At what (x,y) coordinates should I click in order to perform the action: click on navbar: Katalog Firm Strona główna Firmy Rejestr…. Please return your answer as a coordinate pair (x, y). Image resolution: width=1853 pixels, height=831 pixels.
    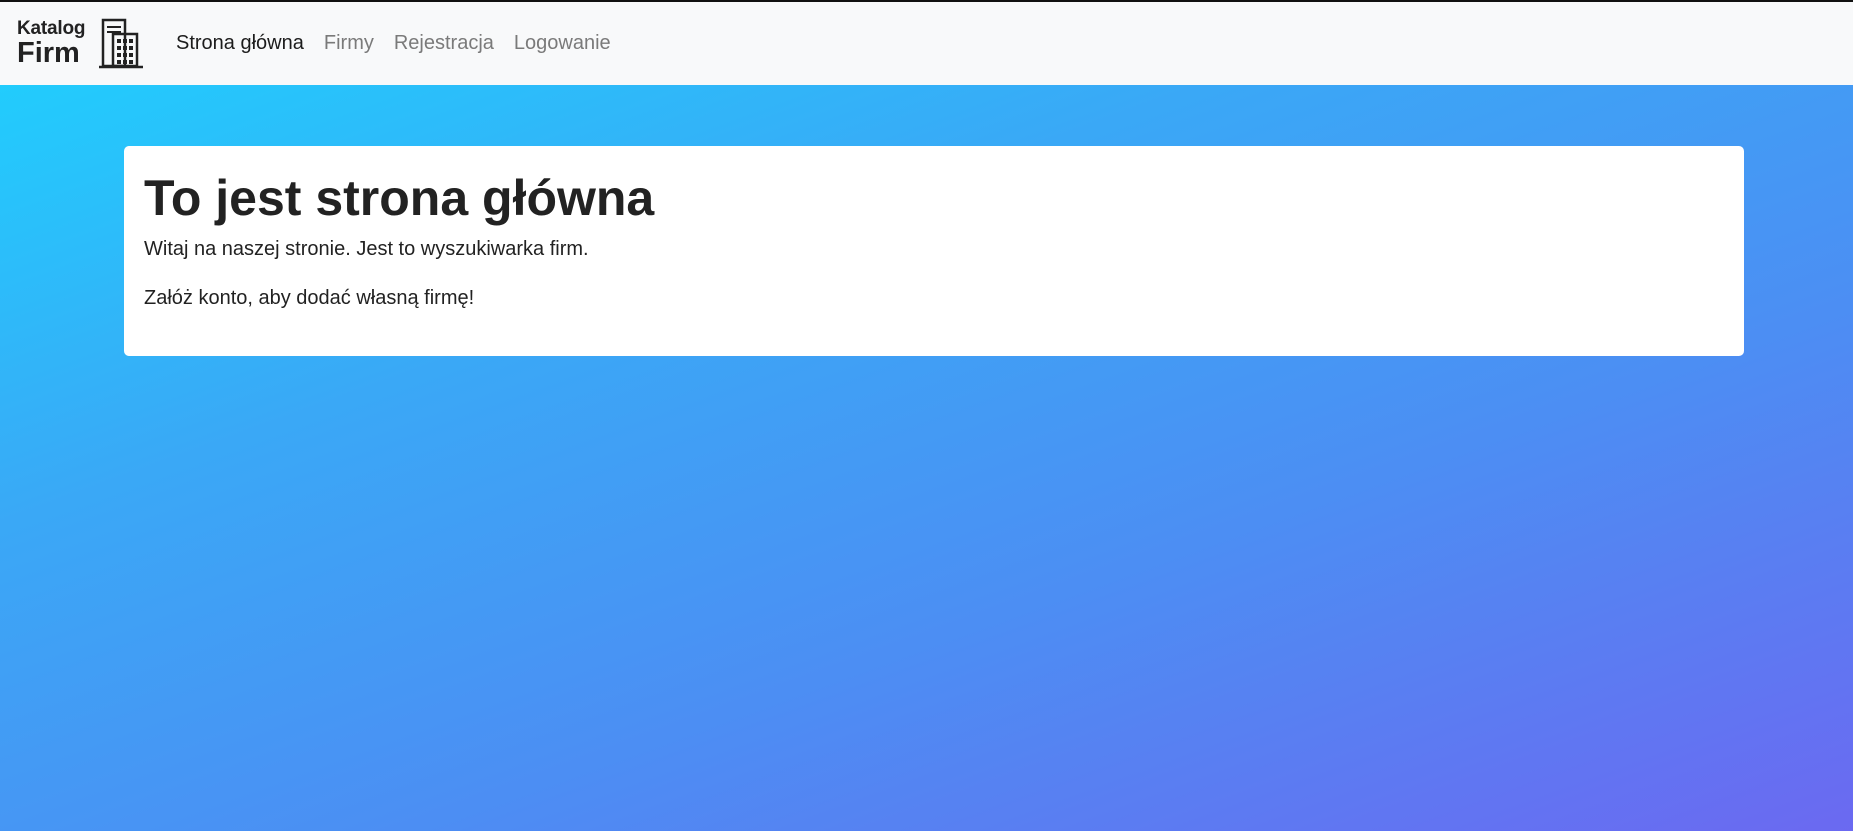
    Looking at the image, I should click on (926, 43).